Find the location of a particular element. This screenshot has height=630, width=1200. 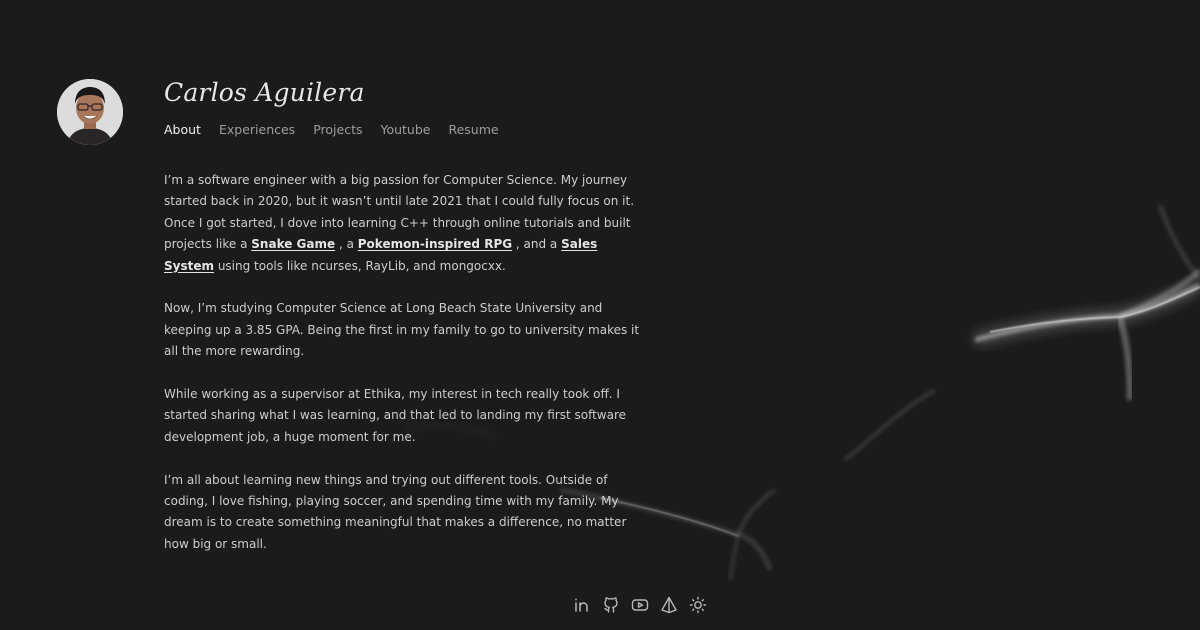

page-title: Carlos Aguilera is located at coordinates (264, 92).